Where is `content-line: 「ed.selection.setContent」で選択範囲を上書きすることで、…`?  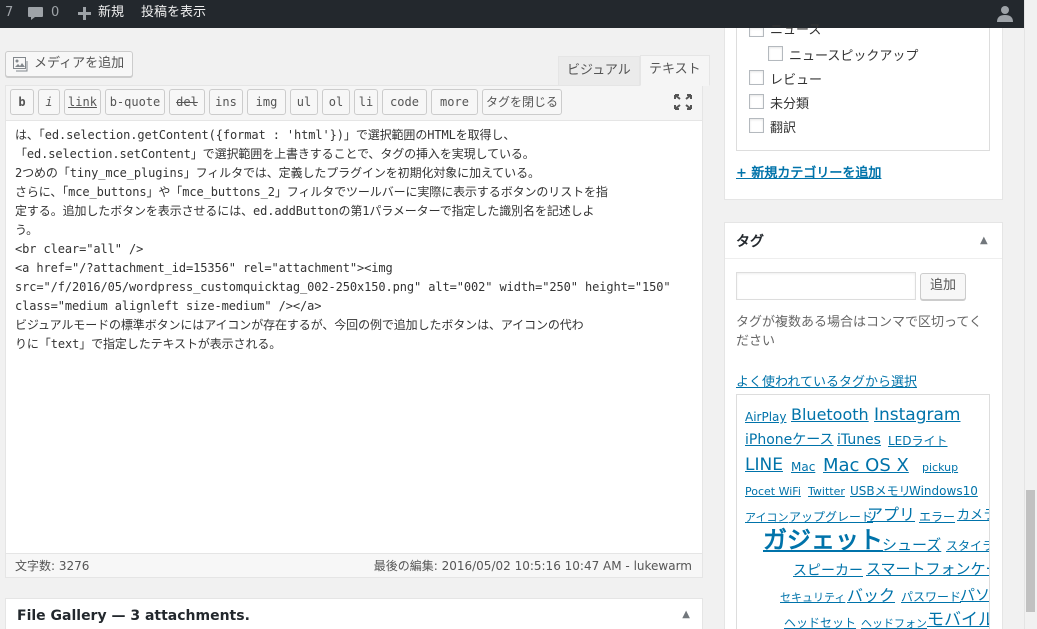
content-line: 「ed.selection.setContent」で選択範囲を上書きすることで、… is located at coordinates (275, 154).